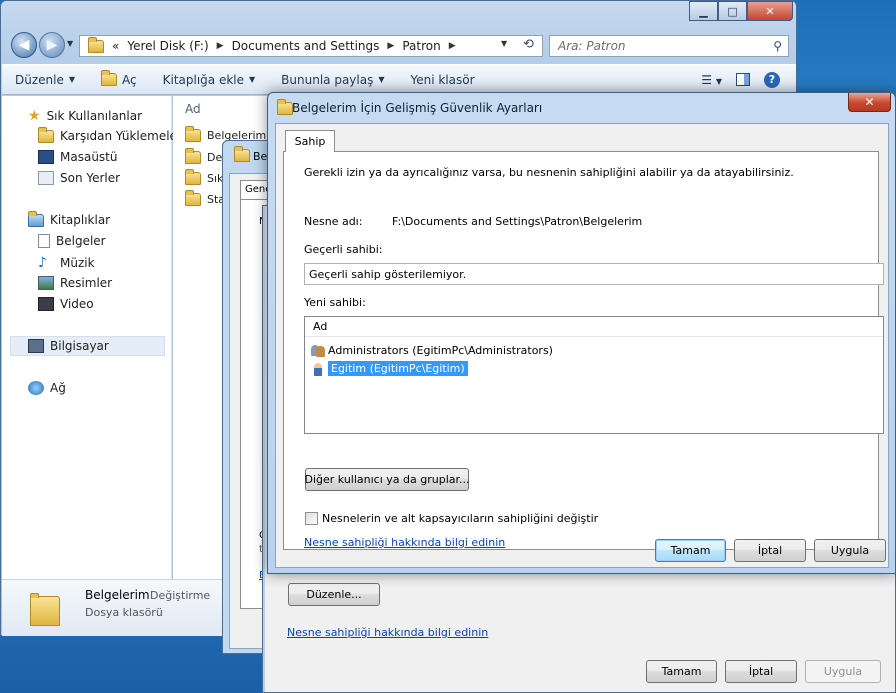 Image resolution: width=896 pixels, height=693 pixels. I want to click on owner-item-administrators: Administrators (EgitimPc\Administrators), so click(432, 350).